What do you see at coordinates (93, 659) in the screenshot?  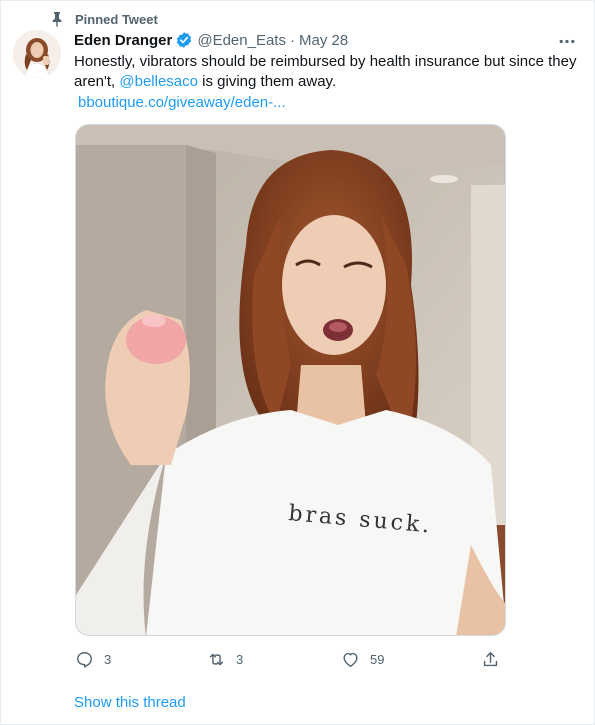 I see `reply-button: 3` at bounding box center [93, 659].